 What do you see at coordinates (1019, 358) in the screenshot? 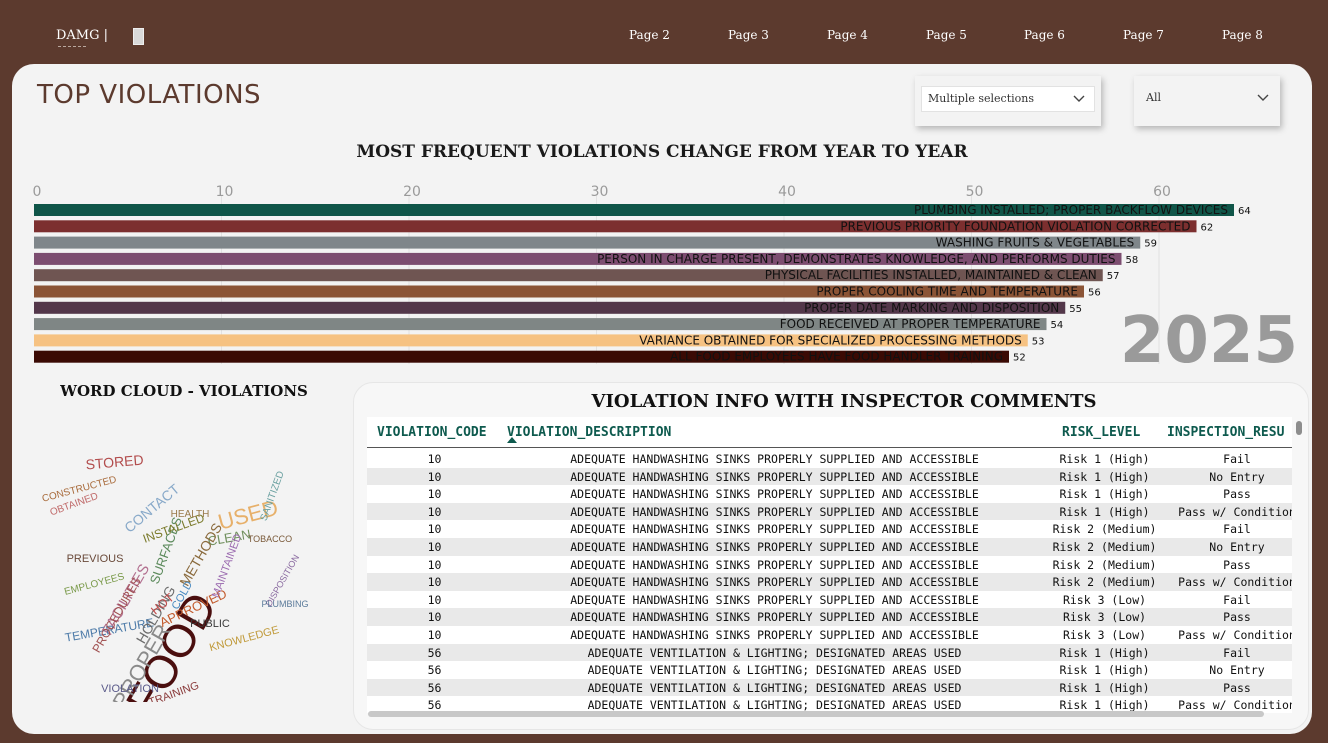
I see `data-label: 52` at bounding box center [1019, 358].